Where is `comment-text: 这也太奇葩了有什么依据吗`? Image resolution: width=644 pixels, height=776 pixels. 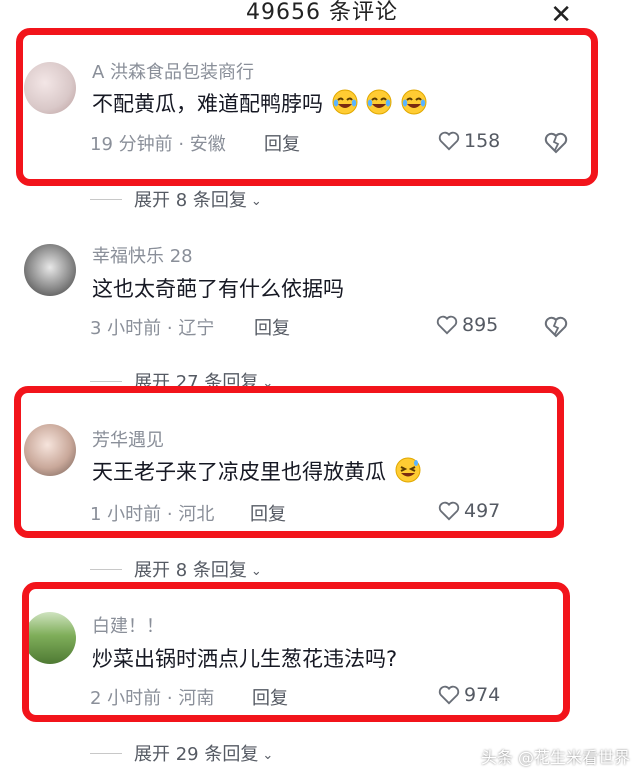
comment-text: 这也太奇葩了有什么依据吗 is located at coordinates (218, 289).